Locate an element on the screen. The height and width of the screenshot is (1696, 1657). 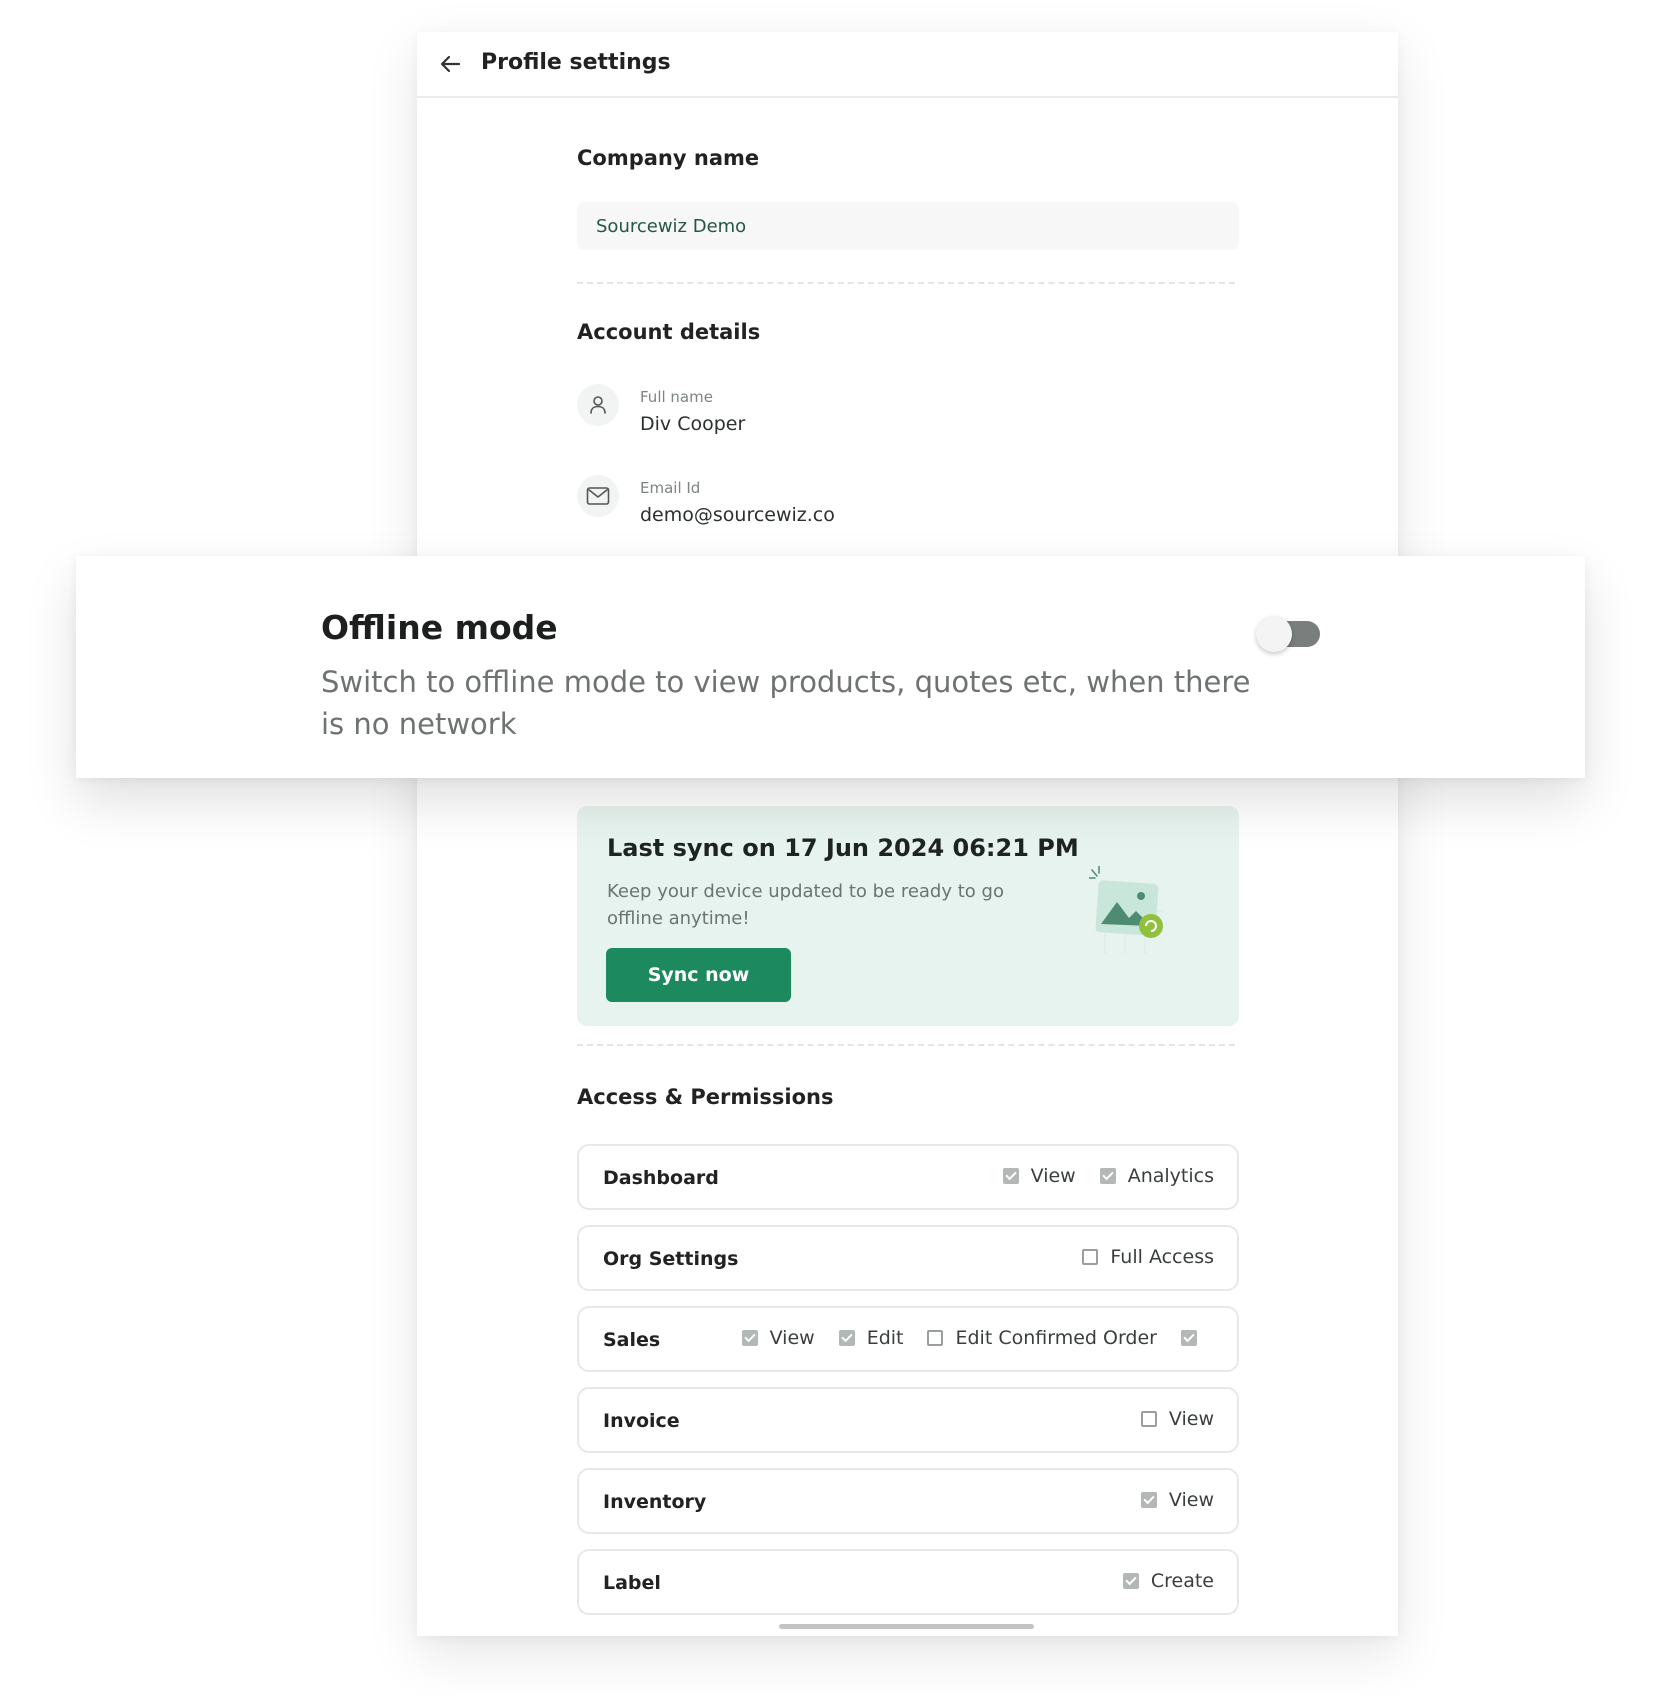
permission-row: Org Settings Full Access is located at coordinates (908, 1258).